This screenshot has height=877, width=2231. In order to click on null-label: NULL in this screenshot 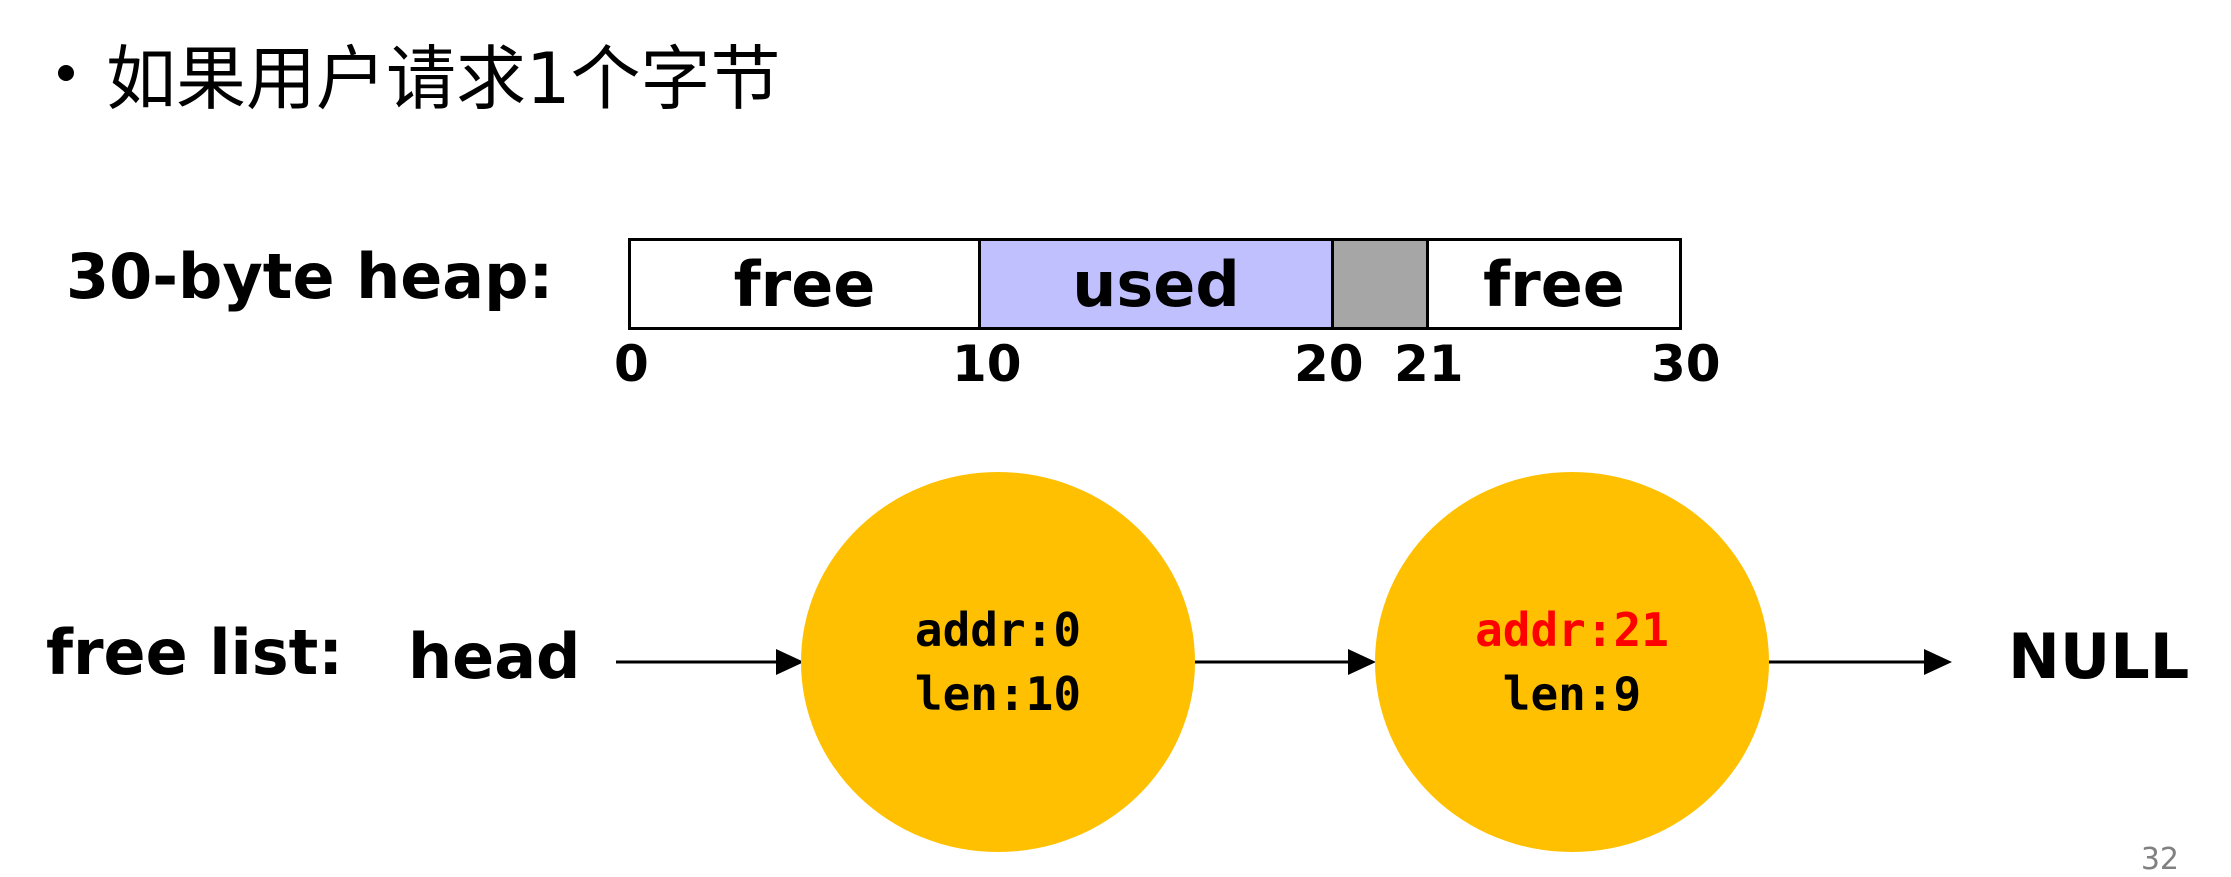, I will do `click(2099, 656)`.